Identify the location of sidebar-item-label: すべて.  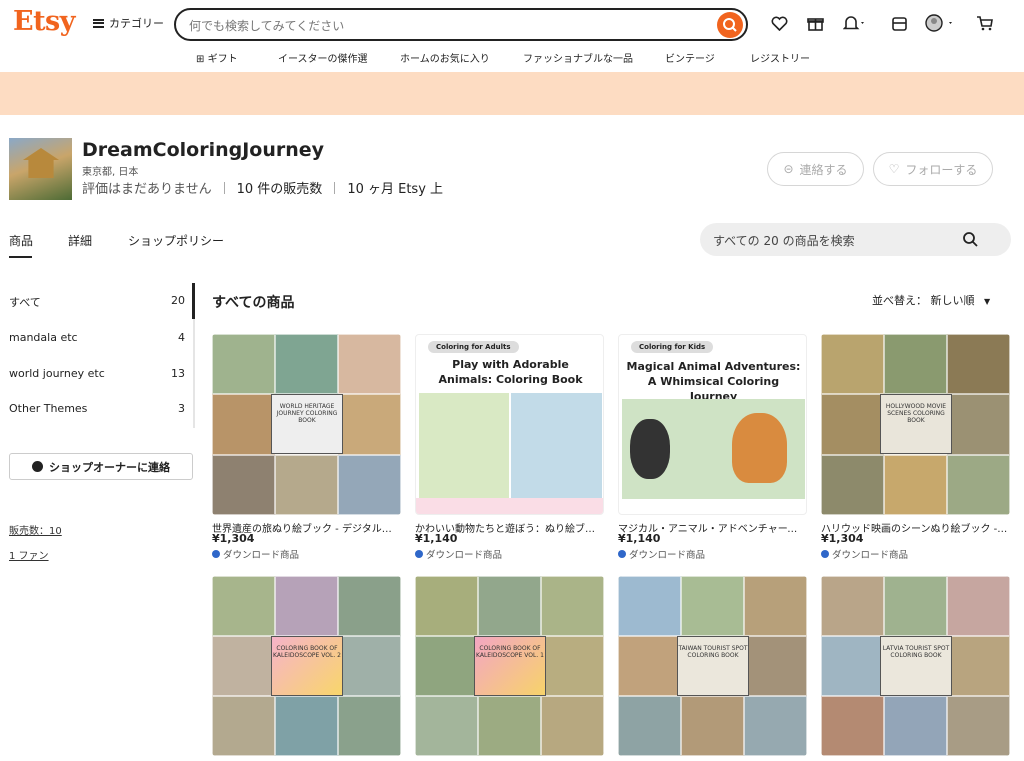
(25, 302).